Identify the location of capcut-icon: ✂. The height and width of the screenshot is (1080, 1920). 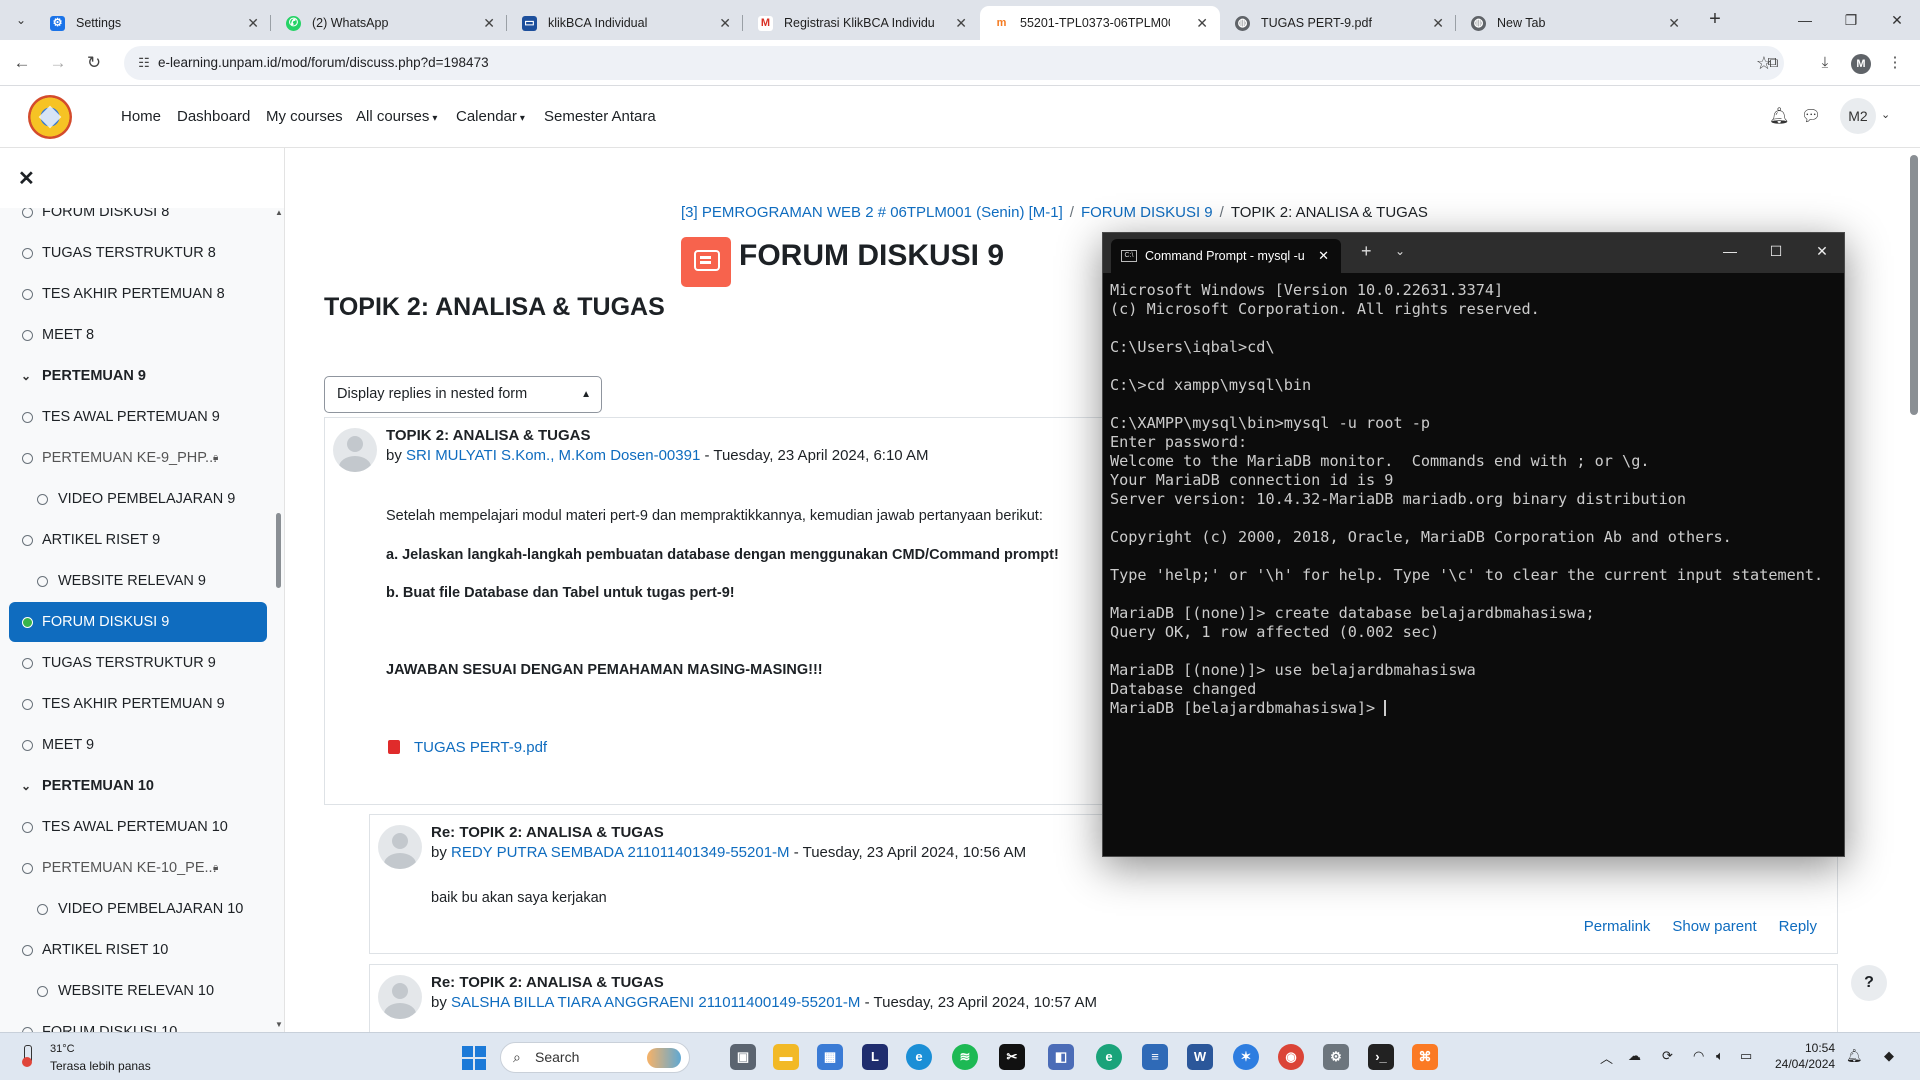
(1012, 1057).